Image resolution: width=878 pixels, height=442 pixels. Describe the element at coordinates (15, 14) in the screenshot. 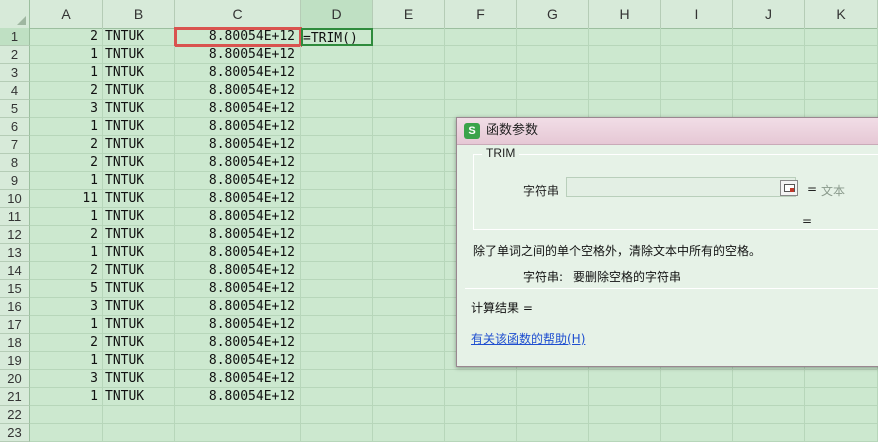

I see `select-all-corner` at that location.